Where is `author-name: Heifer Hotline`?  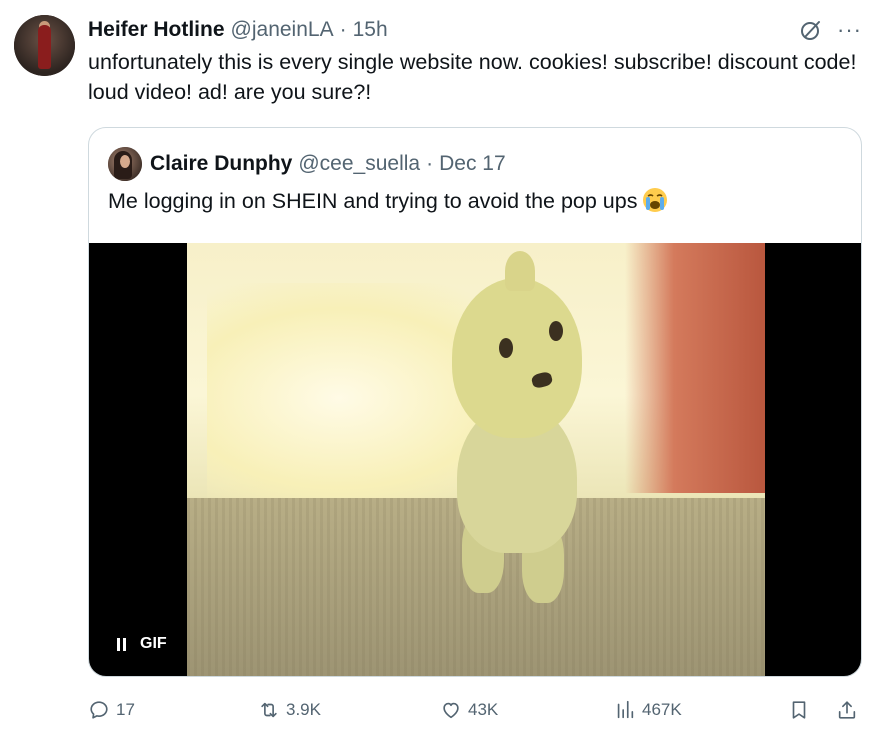 author-name: Heifer Hotline is located at coordinates (156, 30).